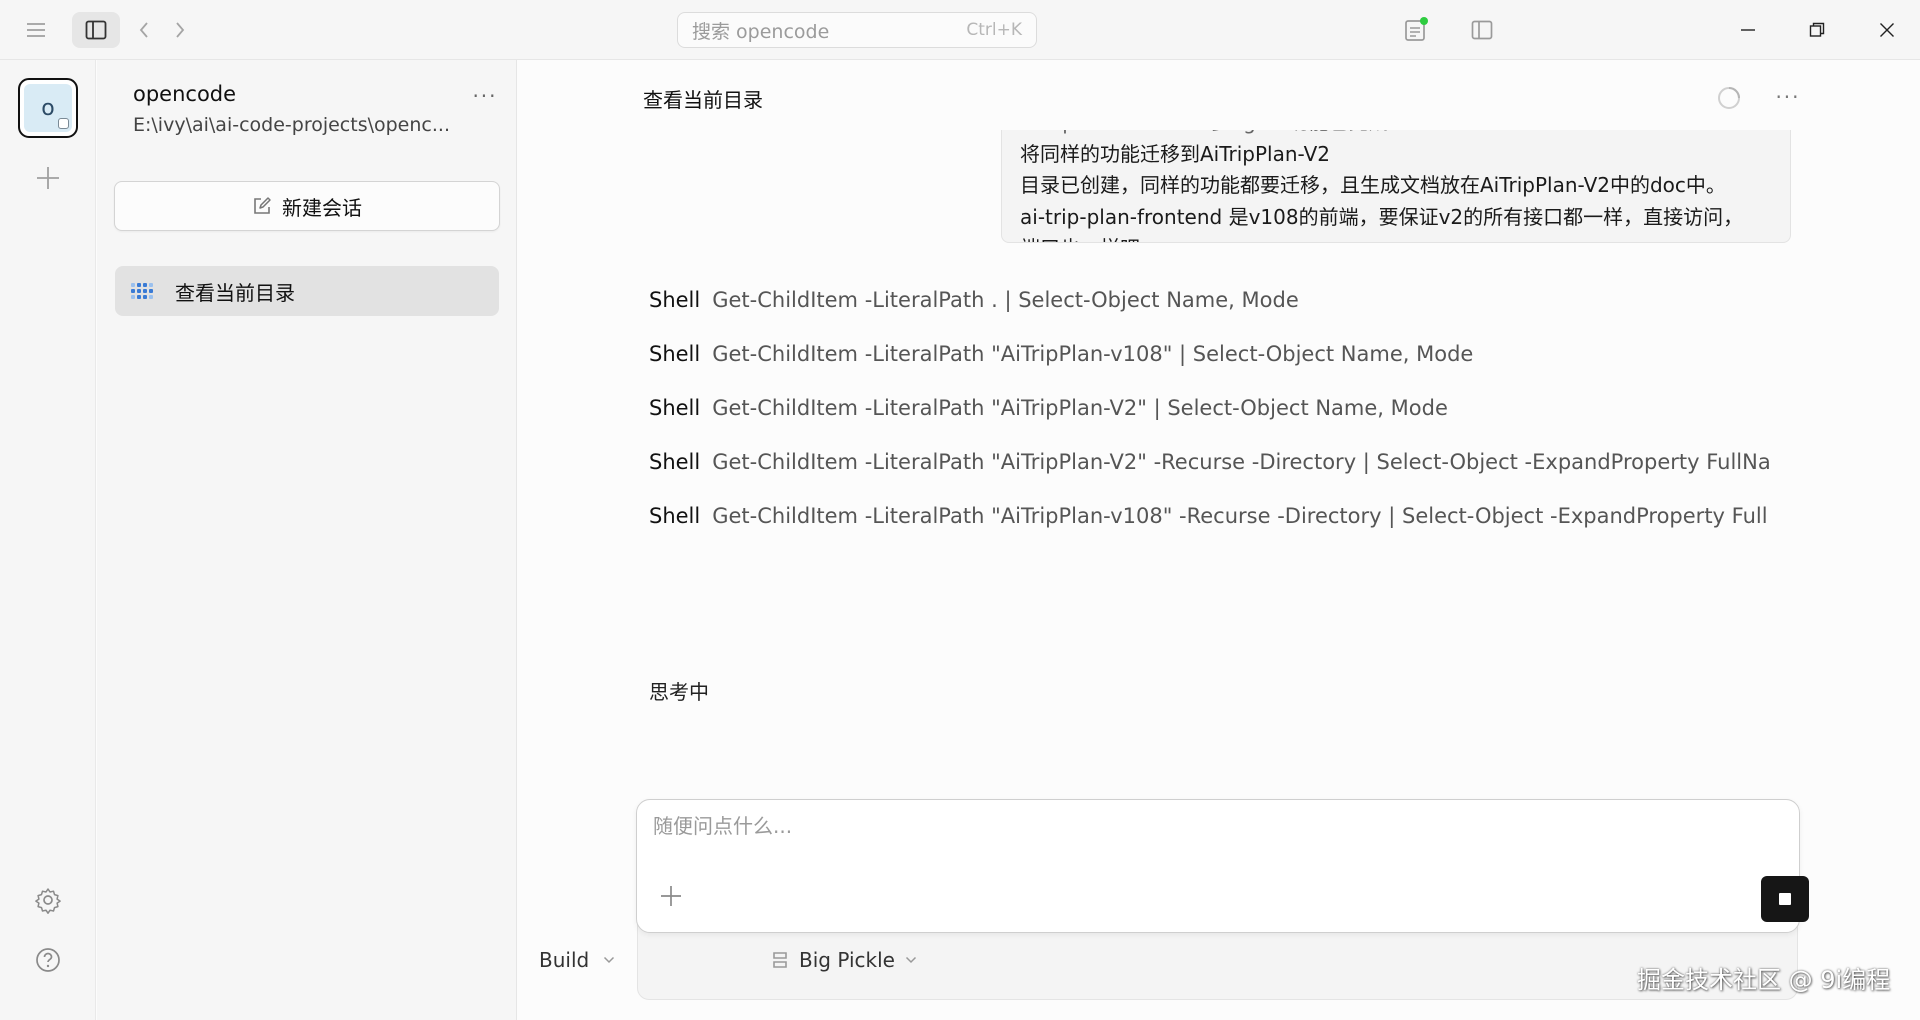  What do you see at coordinates (48, 900) in the screenshot?
I see `settings-icon` at bounding box center [48, 900].